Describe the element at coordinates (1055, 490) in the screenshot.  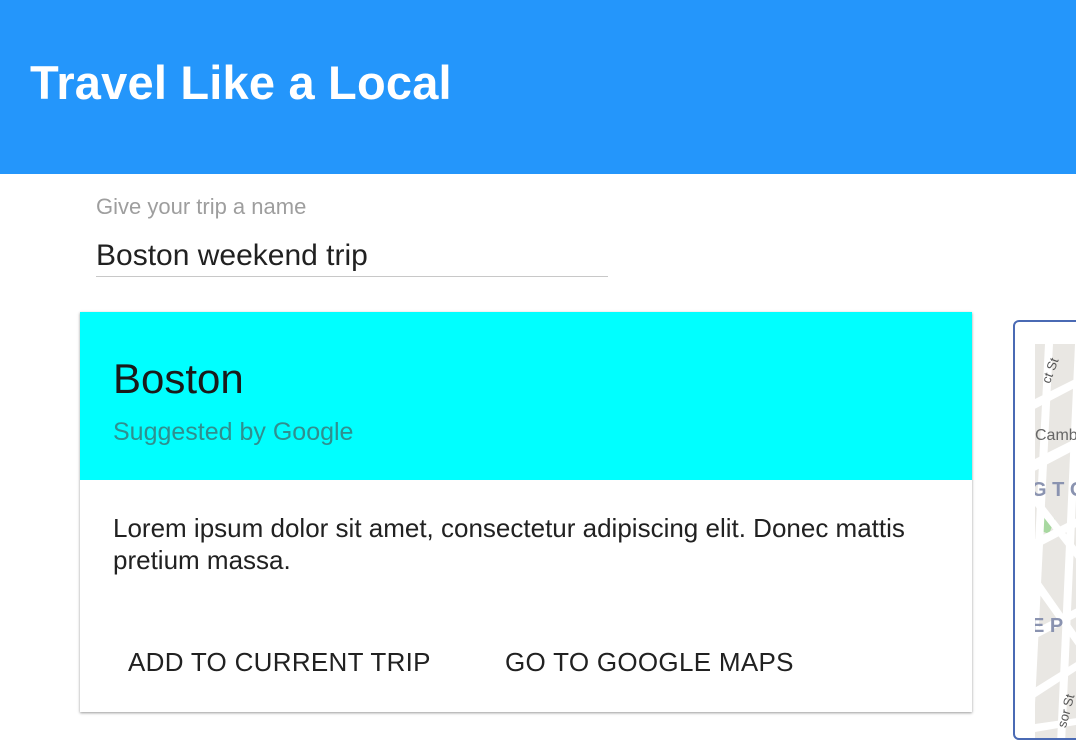
I see `map-label: G T O` at that location.